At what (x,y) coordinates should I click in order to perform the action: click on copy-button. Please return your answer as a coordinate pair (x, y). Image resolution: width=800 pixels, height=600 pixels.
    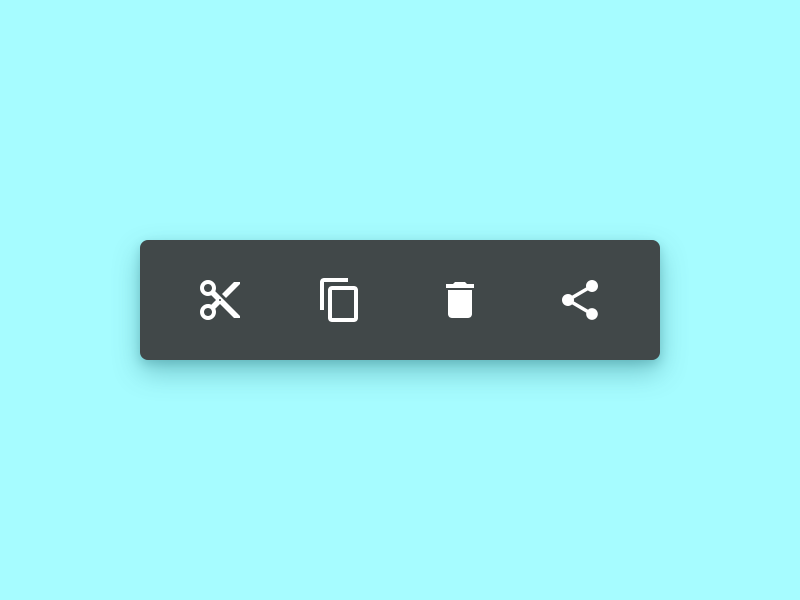
    Looking at the image, I should click on (340, 300).